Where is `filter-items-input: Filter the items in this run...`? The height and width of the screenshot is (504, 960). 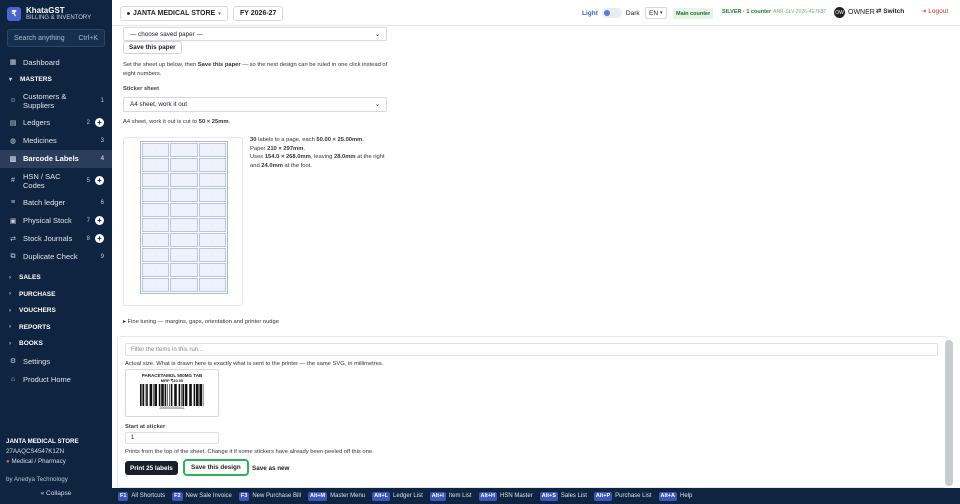
filter-items-input: Filter the items in this run... is located at coordinates (531, 349).